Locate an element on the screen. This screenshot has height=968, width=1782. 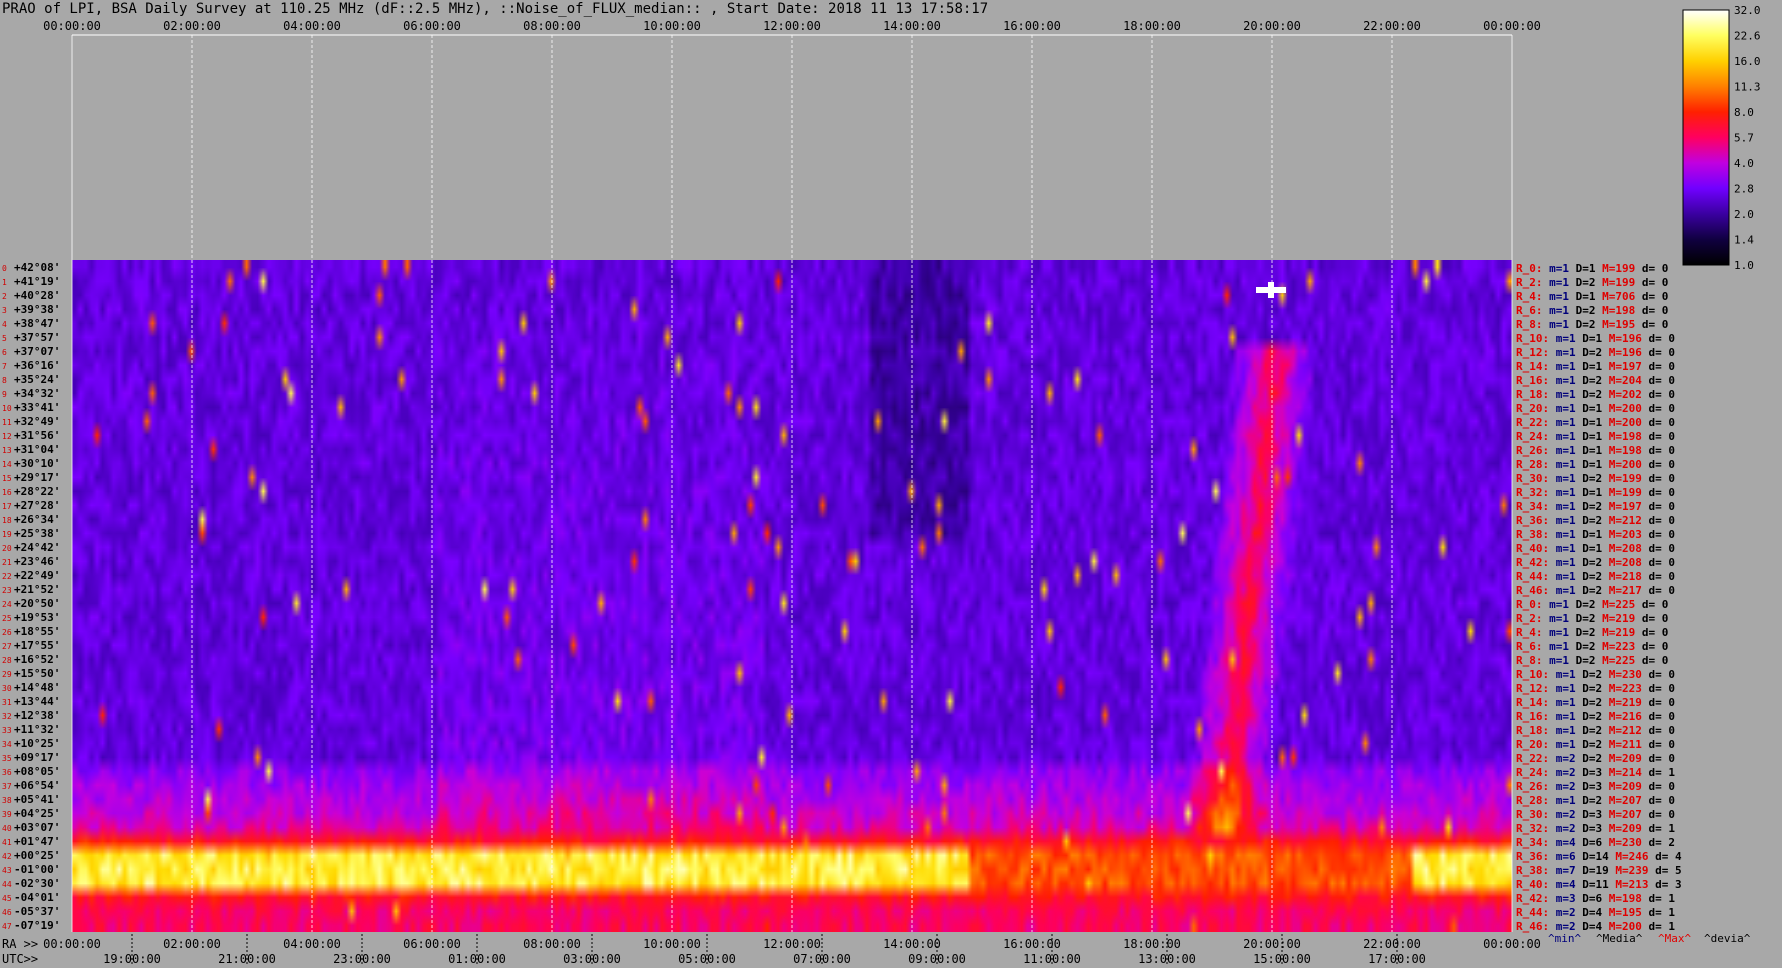
dec-row-index: 10 is located at coordinates (7, 408).